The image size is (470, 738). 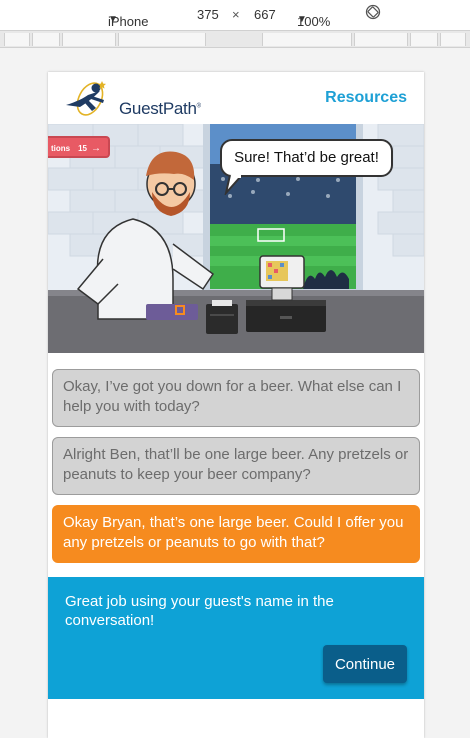 What do you see at coordinates (366, 98) in the screenshot?
I see `resources-link: Resources` at bounding box center [366, 98].